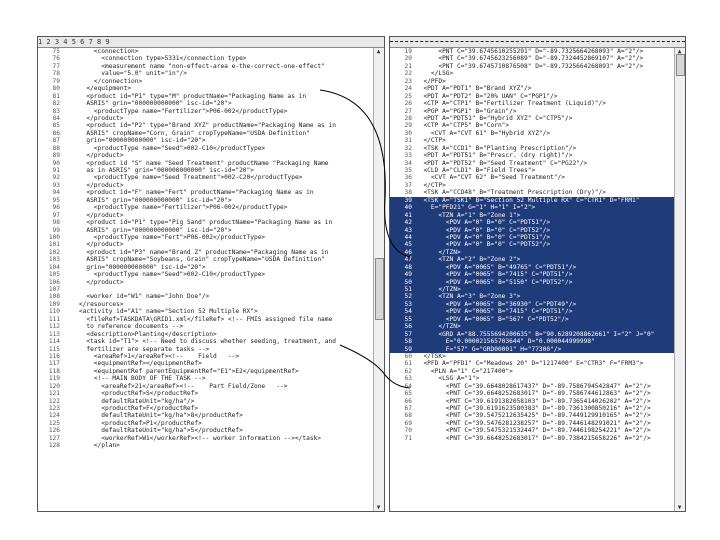 This screenshot has width=720, height=540. Describe the element at coordinates (537, 245) in the screenshot. I see `code-line: 45 <PDV A="0" B="0" C="PDT52"/>` at that location.